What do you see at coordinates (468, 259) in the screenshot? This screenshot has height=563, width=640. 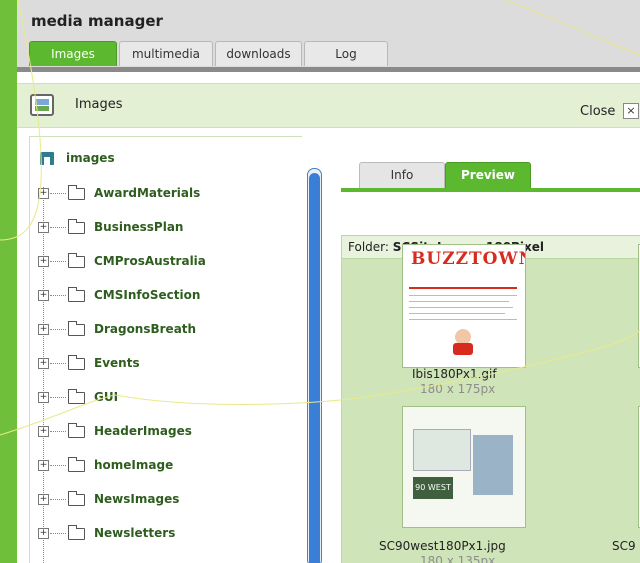 I see `buzztown-logo: BUZZTOWN` at bounding box center [468, 259].